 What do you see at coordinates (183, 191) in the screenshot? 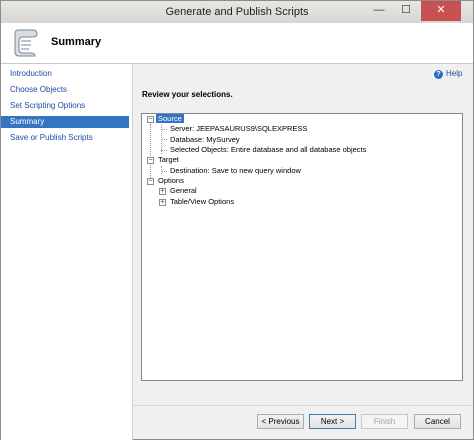
I see `tree-node-general: General` at bounding box center [183, 191].